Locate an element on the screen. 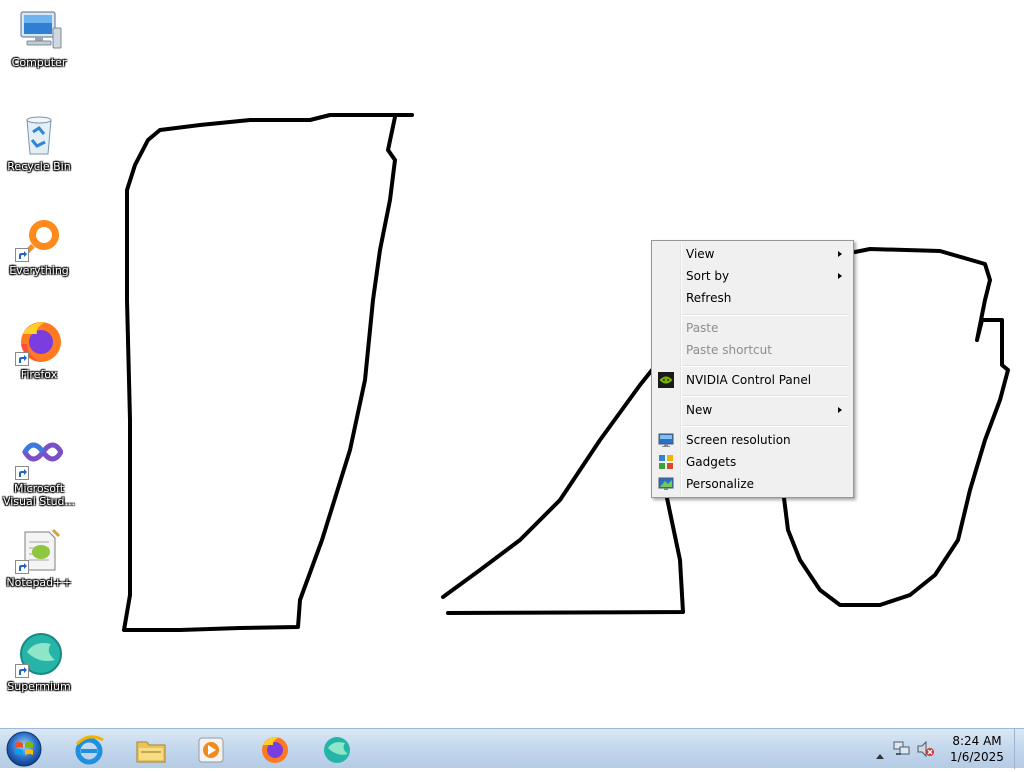 This screenshot has height=772, width=1024. menu-item-label: Paste shortcut is located at coordinates (729, 350).